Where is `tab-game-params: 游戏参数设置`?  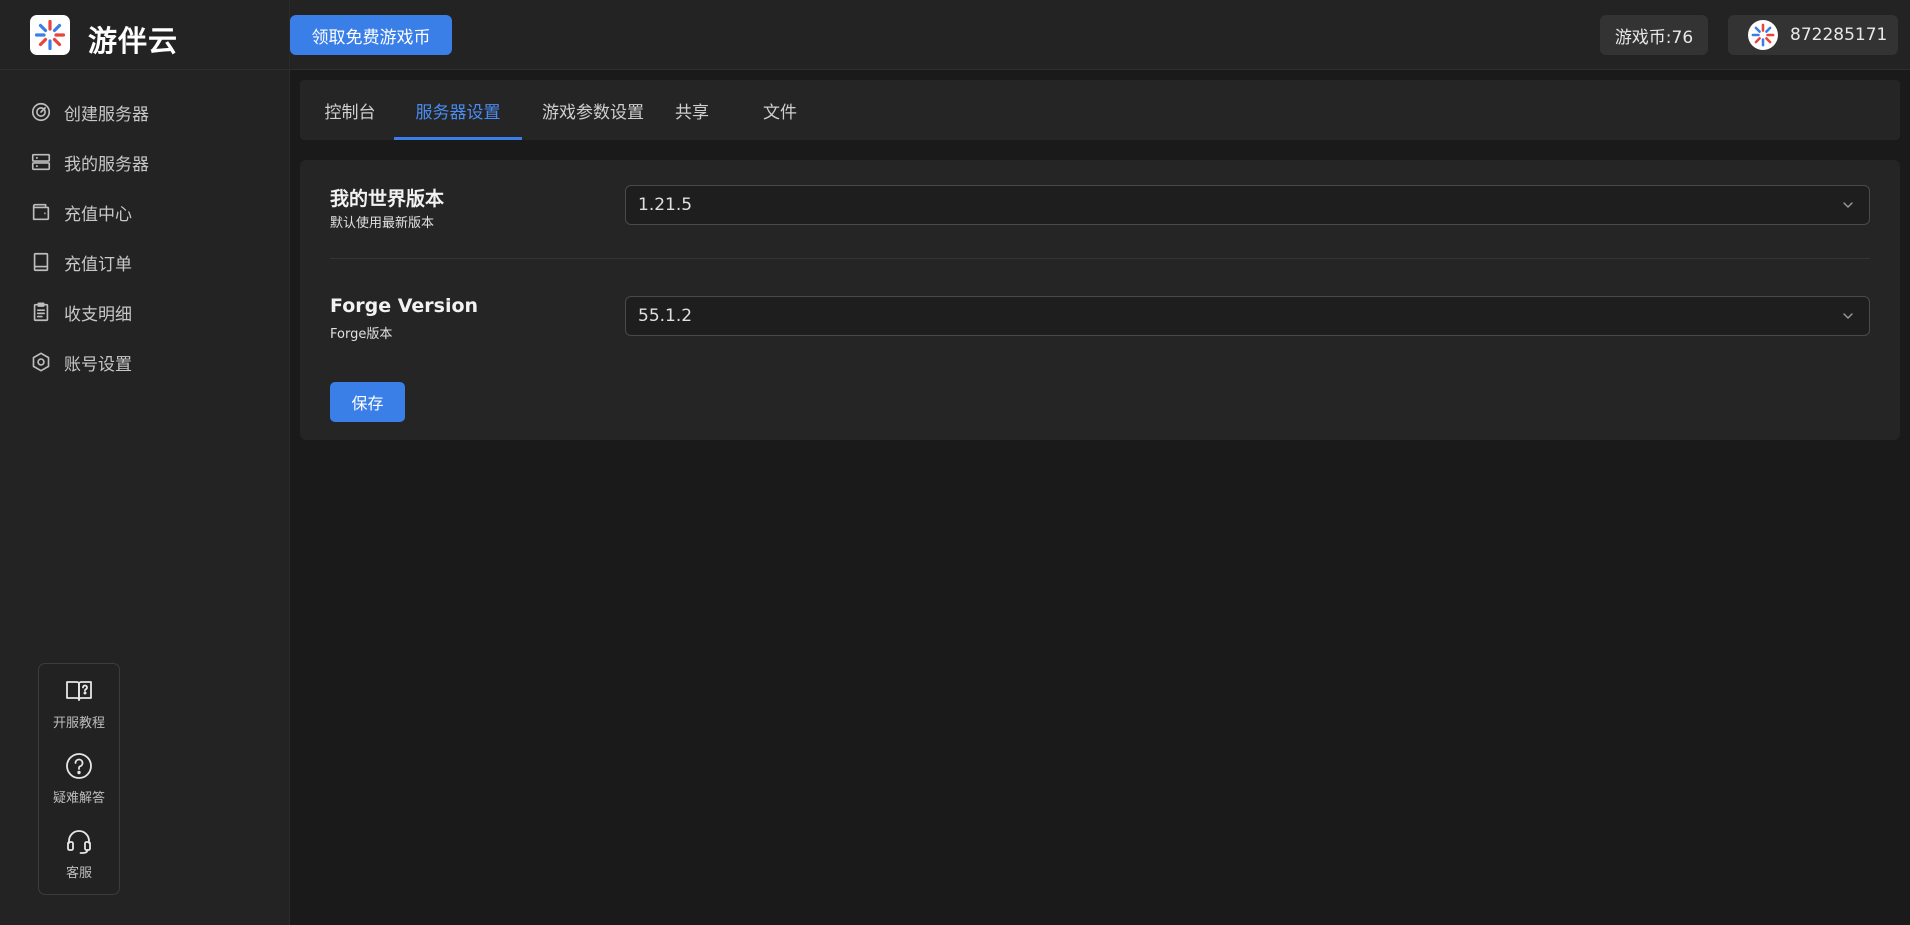 tab-game-params: 游戏参数设置 is located at coordinates (593, 110).